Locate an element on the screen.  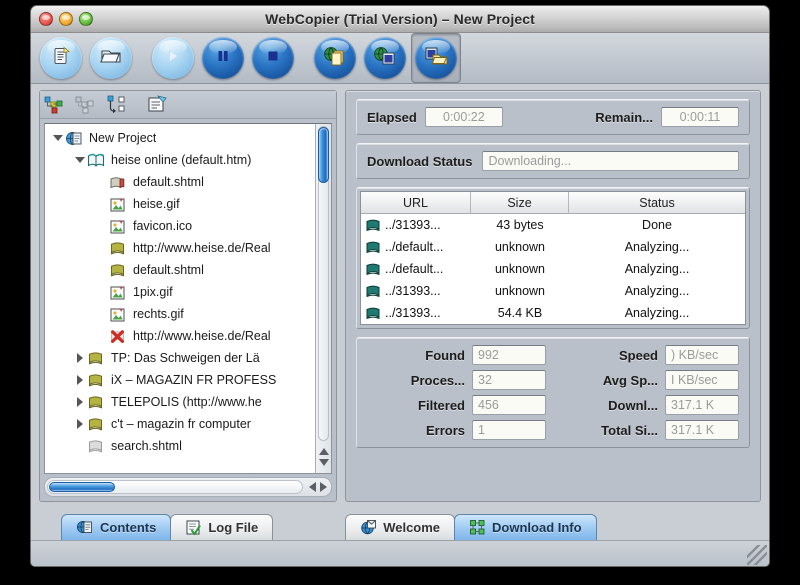
elapsed-field-group: Elapsed 0:00:22 is located at coordinates (435, 117).